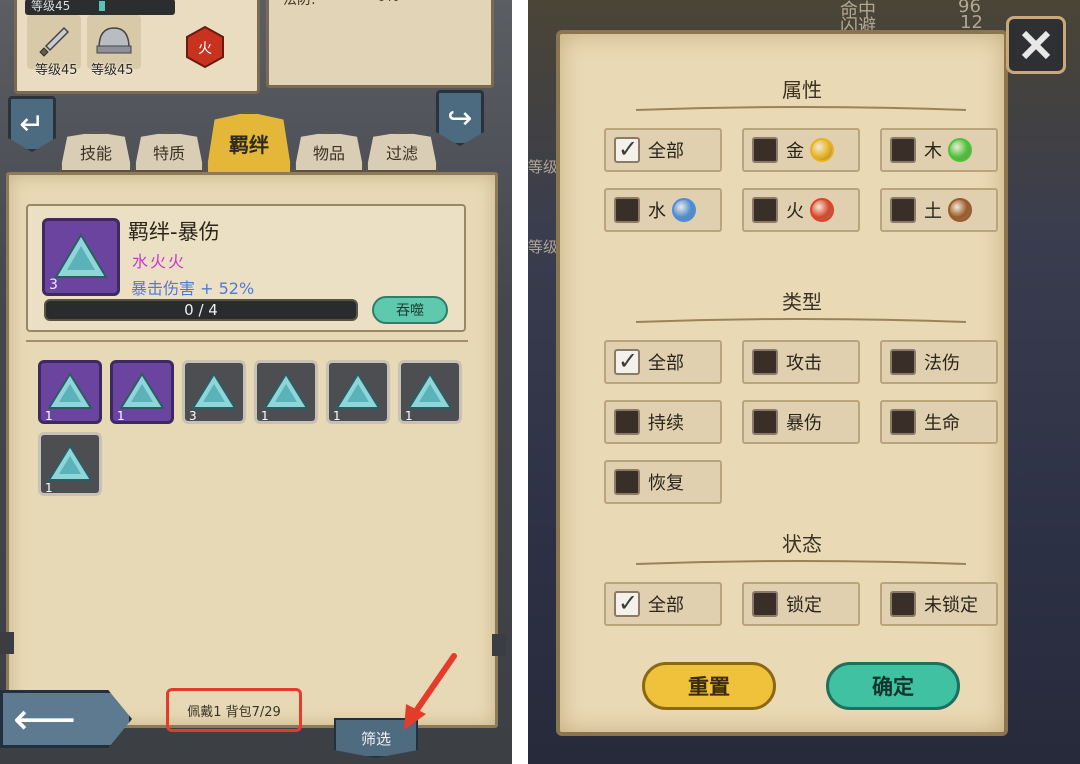 The height and width of the screenshot is (764, 1080). I want to click on filter-option-status: 未锁定, so click(939, 604).